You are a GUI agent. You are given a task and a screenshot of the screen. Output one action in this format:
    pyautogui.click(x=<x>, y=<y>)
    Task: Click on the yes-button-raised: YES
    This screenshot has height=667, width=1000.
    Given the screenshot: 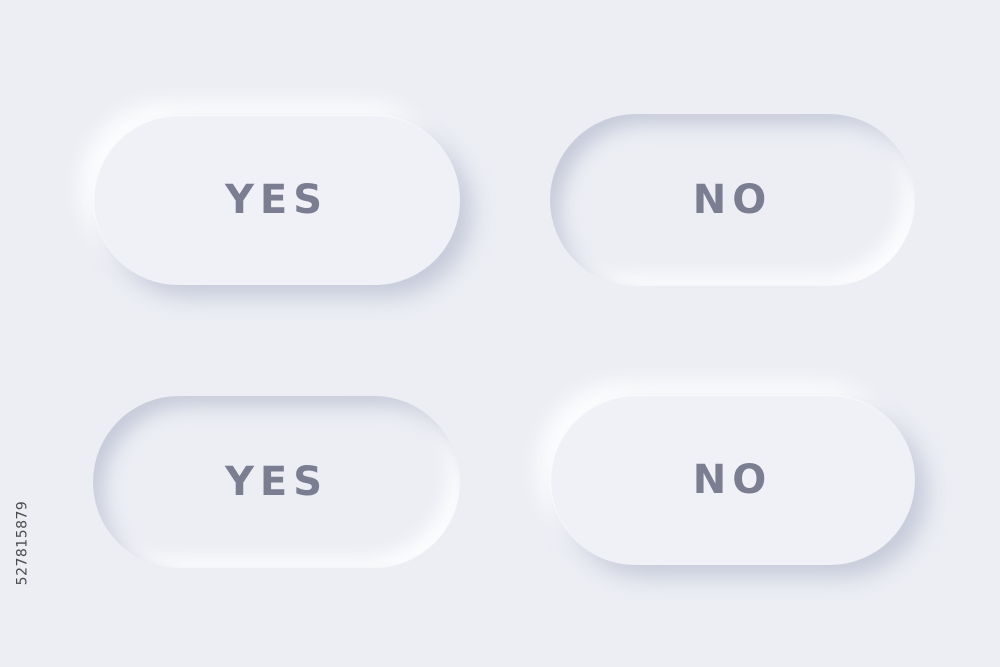 What is the action you would take?
    pyautogui.click(x=276, y=200)
    